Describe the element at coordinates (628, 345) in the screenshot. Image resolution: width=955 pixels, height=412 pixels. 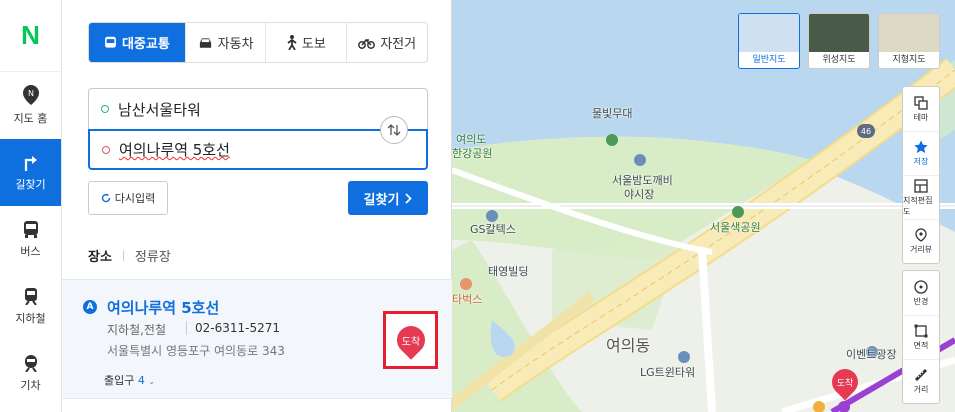
I see `district-label: 여의동` at that location.